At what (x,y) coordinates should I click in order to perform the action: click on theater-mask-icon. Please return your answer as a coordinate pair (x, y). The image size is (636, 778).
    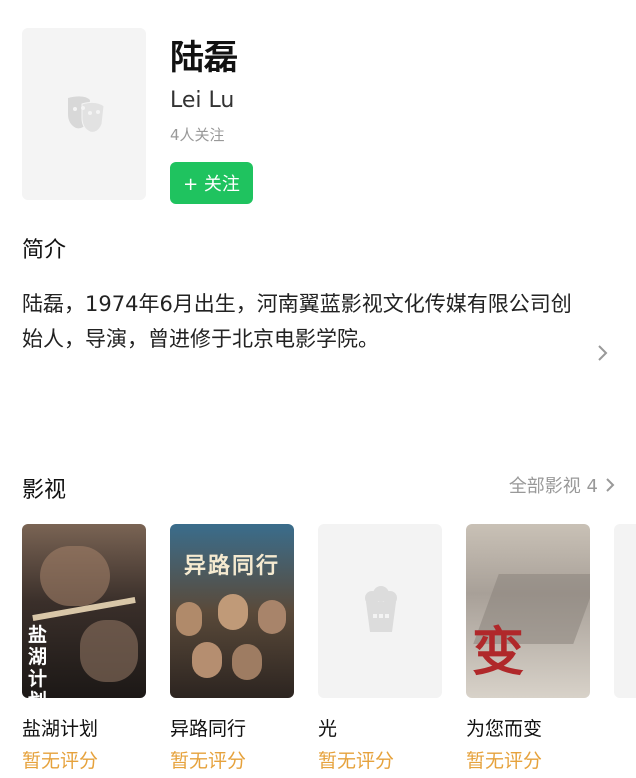
    Looking at the image, I should click on (86, 114).